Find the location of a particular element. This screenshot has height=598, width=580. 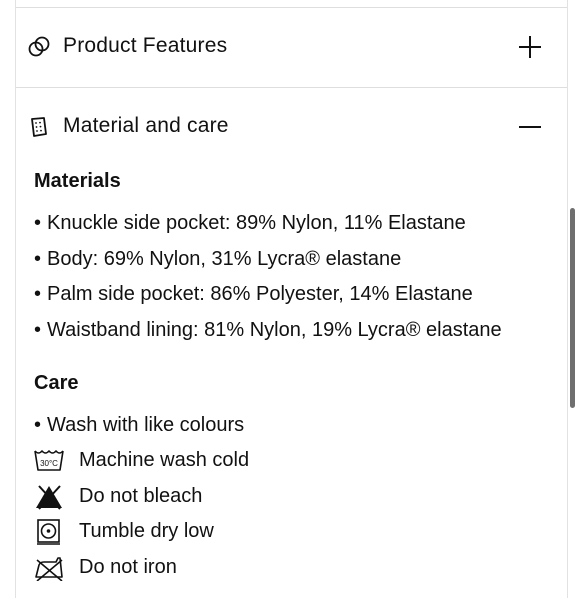

wash-temperature: 30°C is located at coordinates (49, 463).